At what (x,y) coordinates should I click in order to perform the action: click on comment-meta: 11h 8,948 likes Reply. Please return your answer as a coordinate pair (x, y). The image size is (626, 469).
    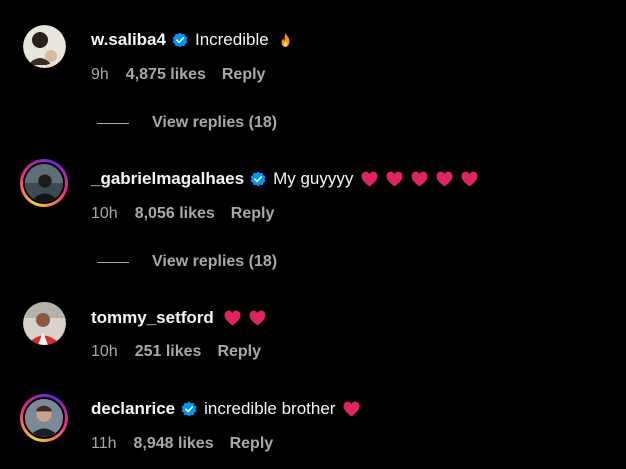
    Looking at the image, I should click on (182, 444).